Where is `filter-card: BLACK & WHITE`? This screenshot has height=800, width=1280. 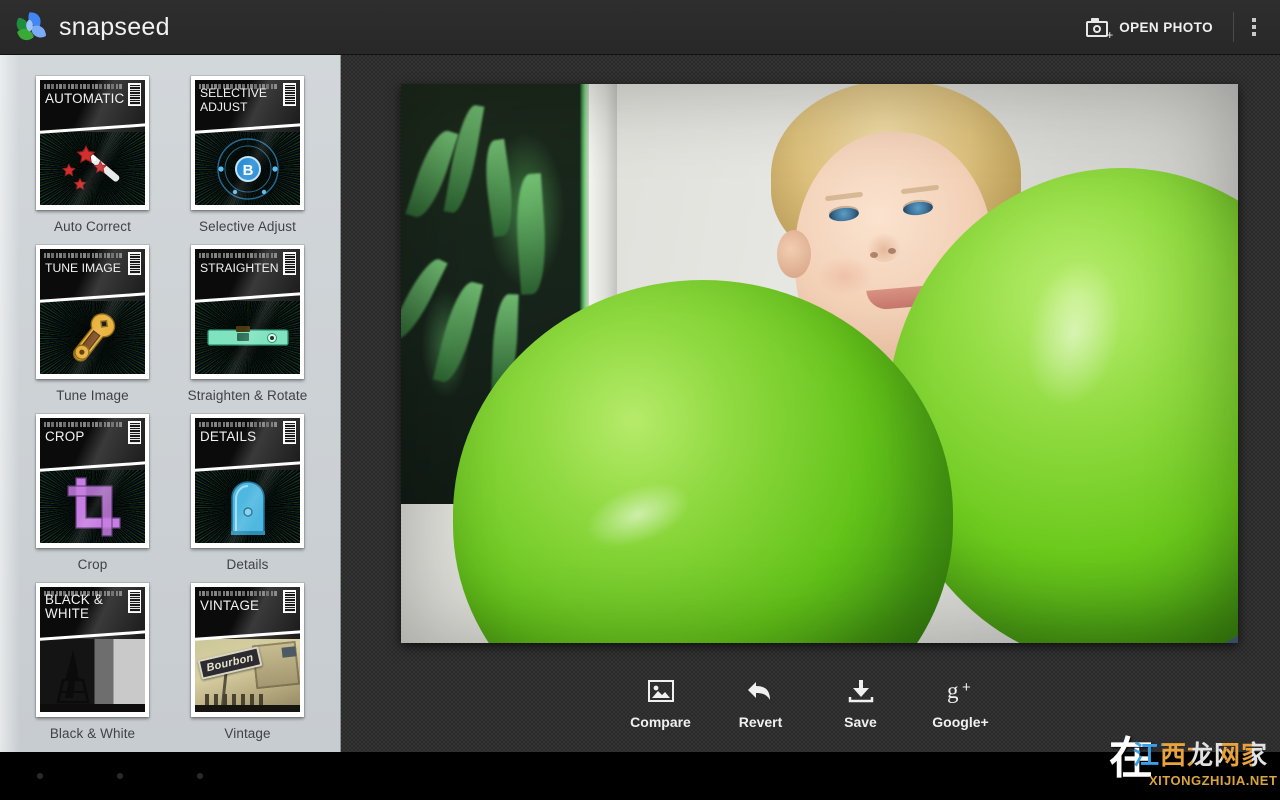 filter-card: BLACK & WHITE is located at coordinates (92, 650).